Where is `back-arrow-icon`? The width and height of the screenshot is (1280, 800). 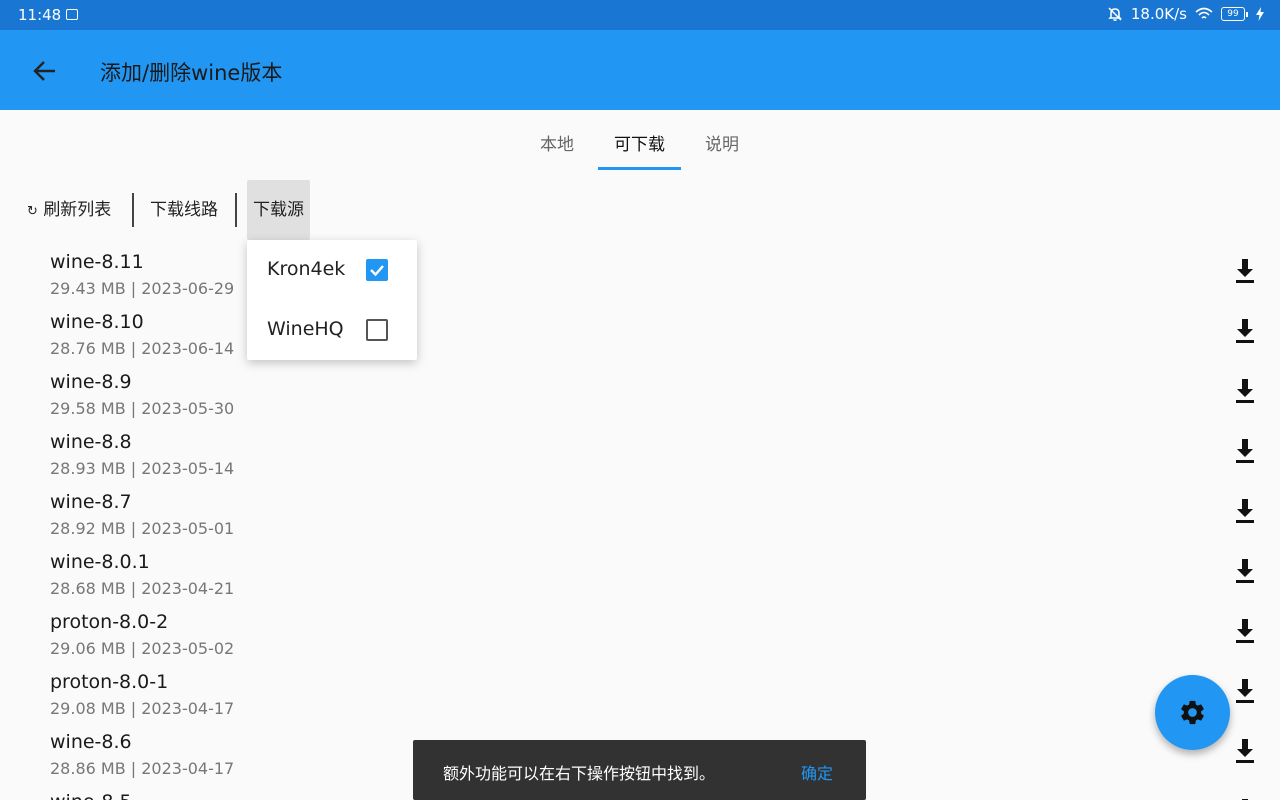
back-arrow-icon is located at coordinates (45, 71).